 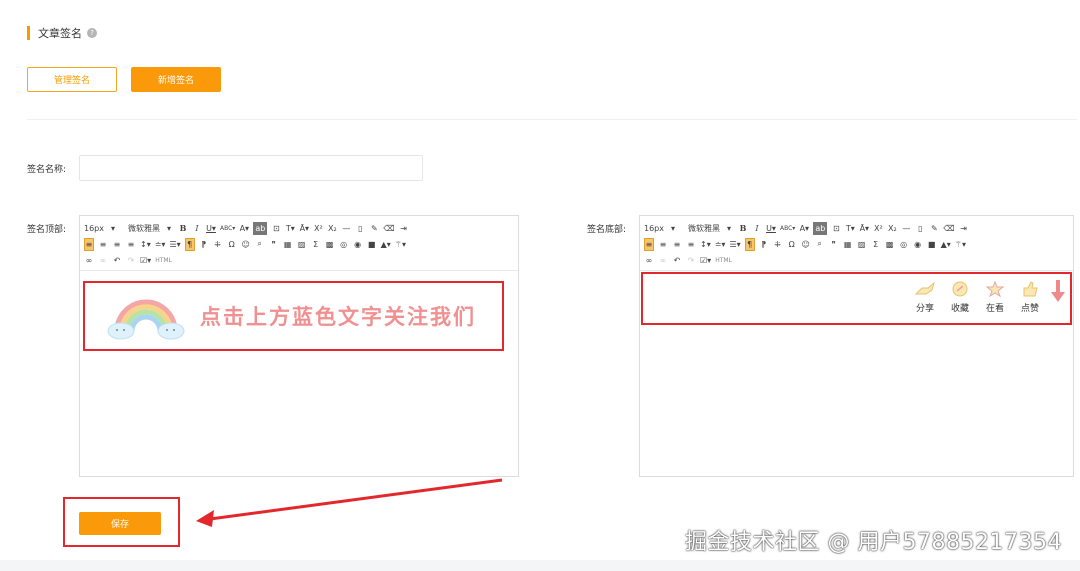 What do you see at coordinates (92, 32) in the screenshot?
I see `help-icon: ?` at bounding box center [92, 32].